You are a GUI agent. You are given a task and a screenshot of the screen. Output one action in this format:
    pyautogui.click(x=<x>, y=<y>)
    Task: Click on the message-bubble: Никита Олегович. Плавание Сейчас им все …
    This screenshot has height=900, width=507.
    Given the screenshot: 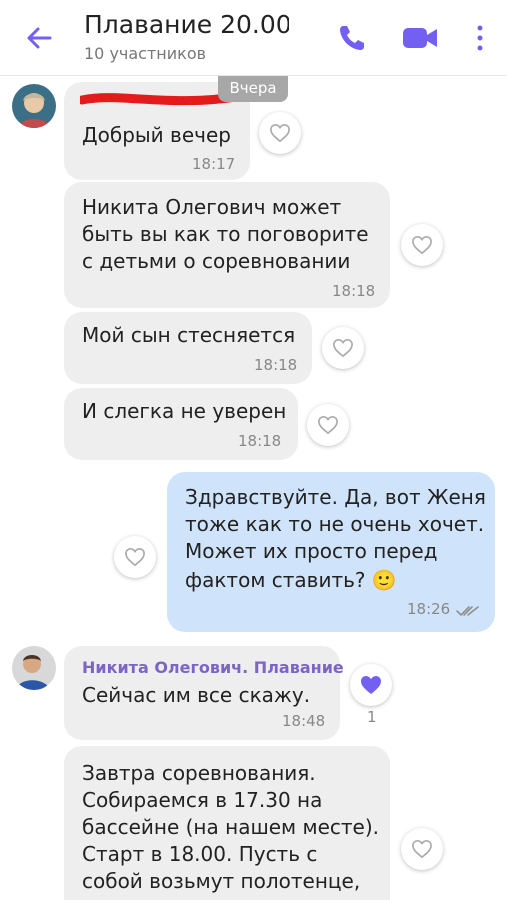 What is the action you would take?
    pyautogui.click(x=204, y=693)
    